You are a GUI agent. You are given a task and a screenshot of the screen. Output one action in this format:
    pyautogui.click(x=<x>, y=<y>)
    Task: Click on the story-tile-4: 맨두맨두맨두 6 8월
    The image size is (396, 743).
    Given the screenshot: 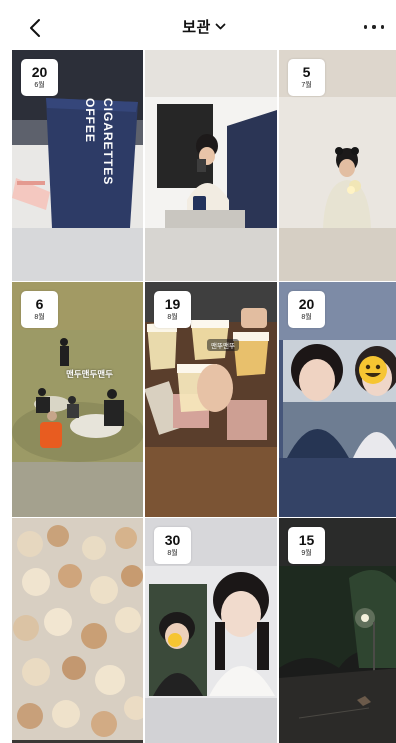 What is the action you would take?
    pyautogui.click(x=77, y=399)
    